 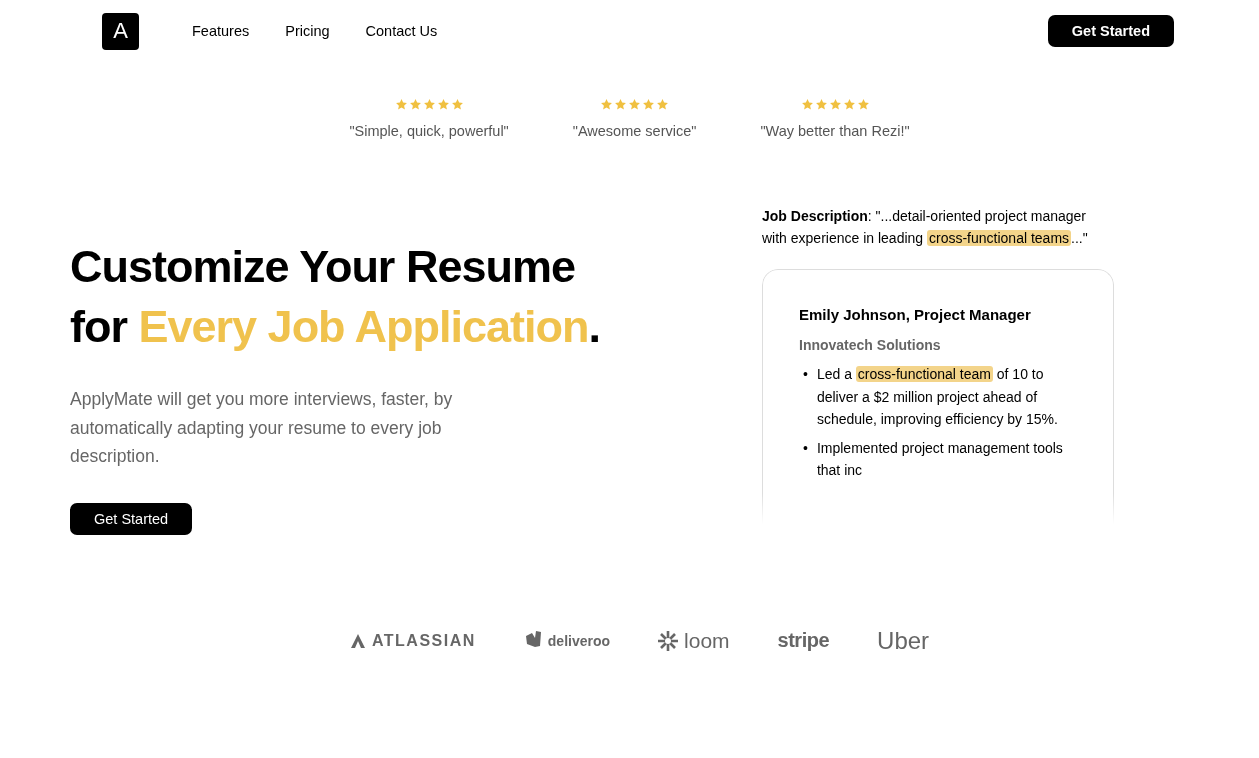 I want to click on company-logo-wordmark: Uber, so click(x=903, y=640).